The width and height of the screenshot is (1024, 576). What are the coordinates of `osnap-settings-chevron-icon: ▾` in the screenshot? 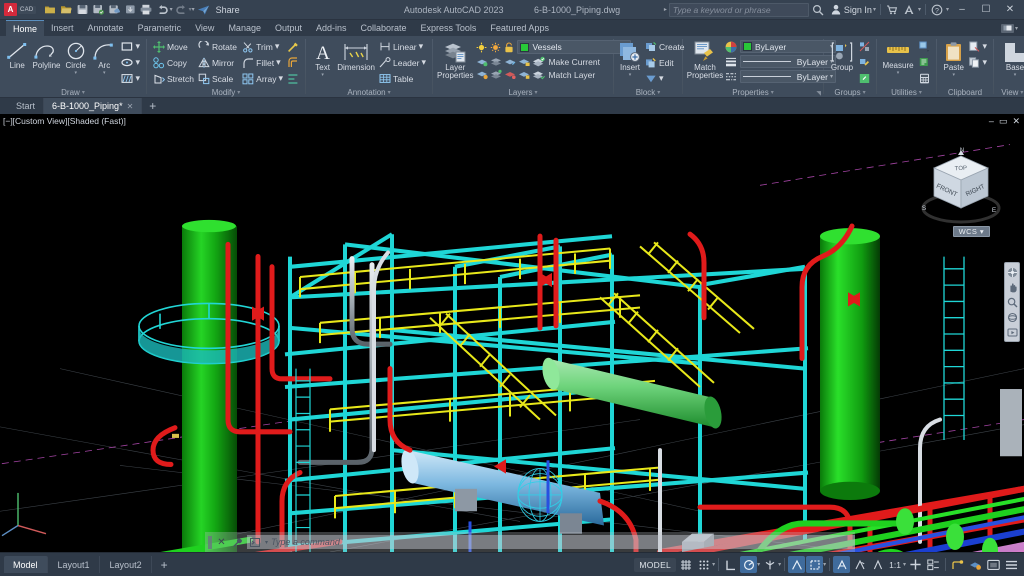 It's located at (824, 564).